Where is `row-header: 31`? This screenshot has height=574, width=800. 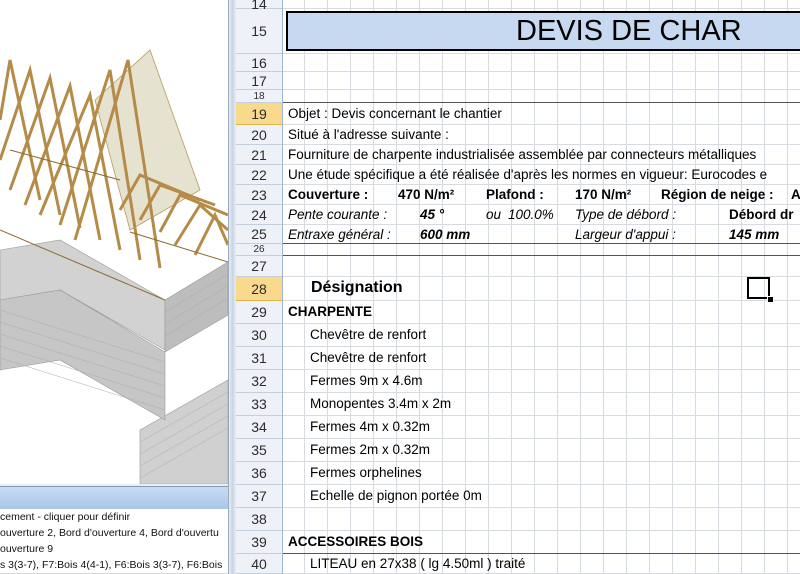 row-header: 31 is located at coordinates (259, 358).